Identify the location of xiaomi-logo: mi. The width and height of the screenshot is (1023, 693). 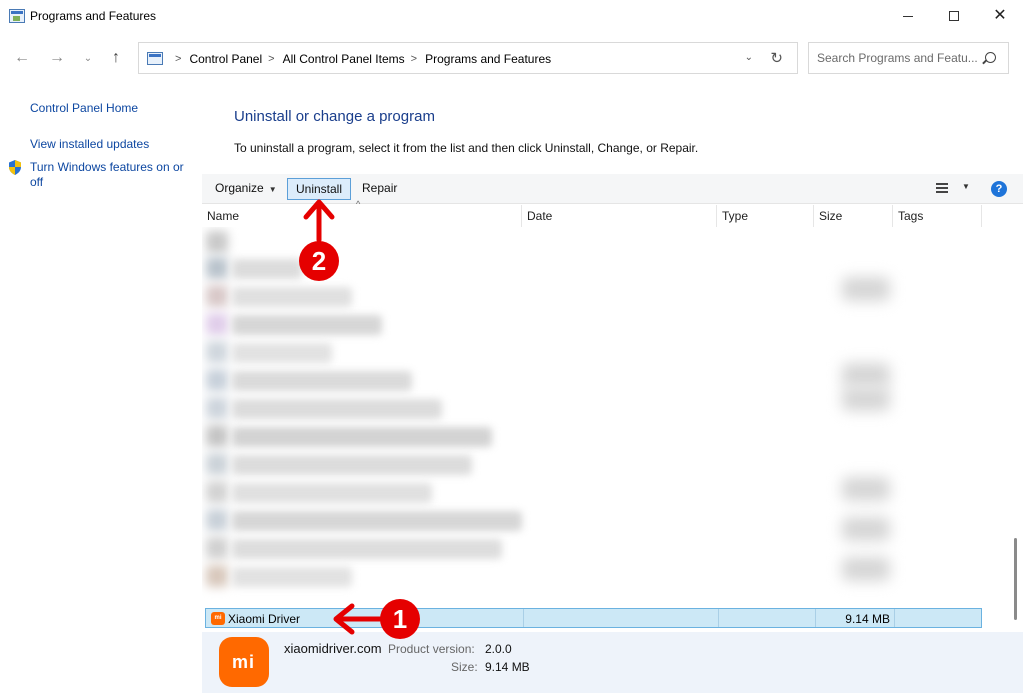
(244, 662).